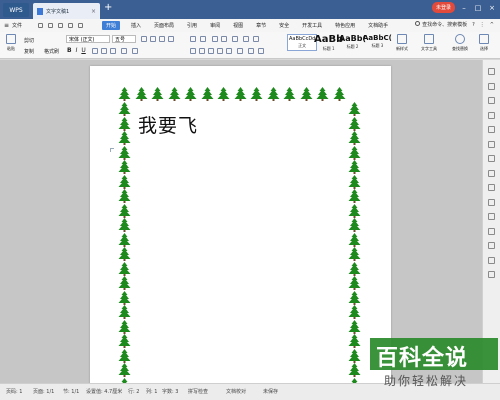 The height and width of the screenshot is (400, 500). I want to click on new-doc-icon, so click(491, 86).